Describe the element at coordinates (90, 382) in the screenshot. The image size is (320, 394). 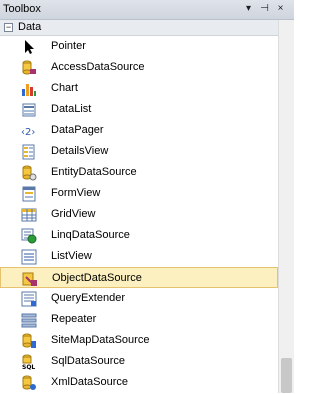
I see `toolbox-item-label: XmlDataSource` at that location.